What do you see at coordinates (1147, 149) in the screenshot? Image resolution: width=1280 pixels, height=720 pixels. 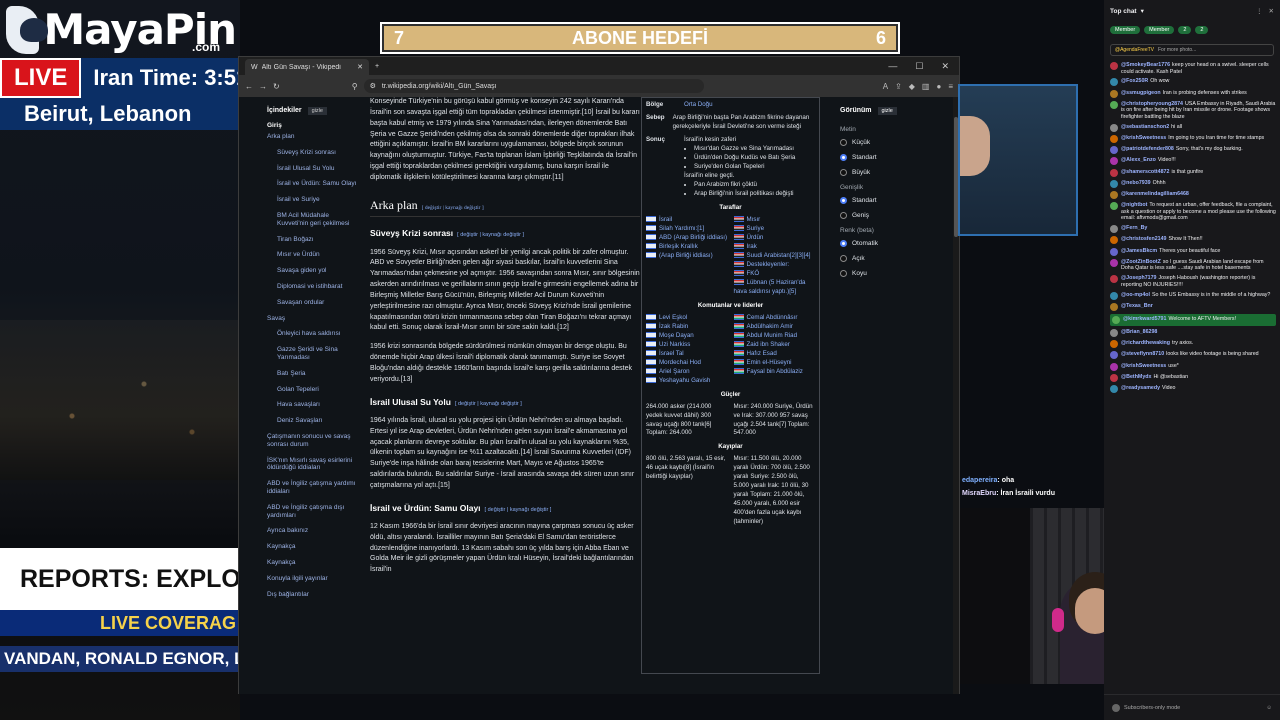 I see `chat-username: @patriotdefender808` at bounding box center [1147, 149].